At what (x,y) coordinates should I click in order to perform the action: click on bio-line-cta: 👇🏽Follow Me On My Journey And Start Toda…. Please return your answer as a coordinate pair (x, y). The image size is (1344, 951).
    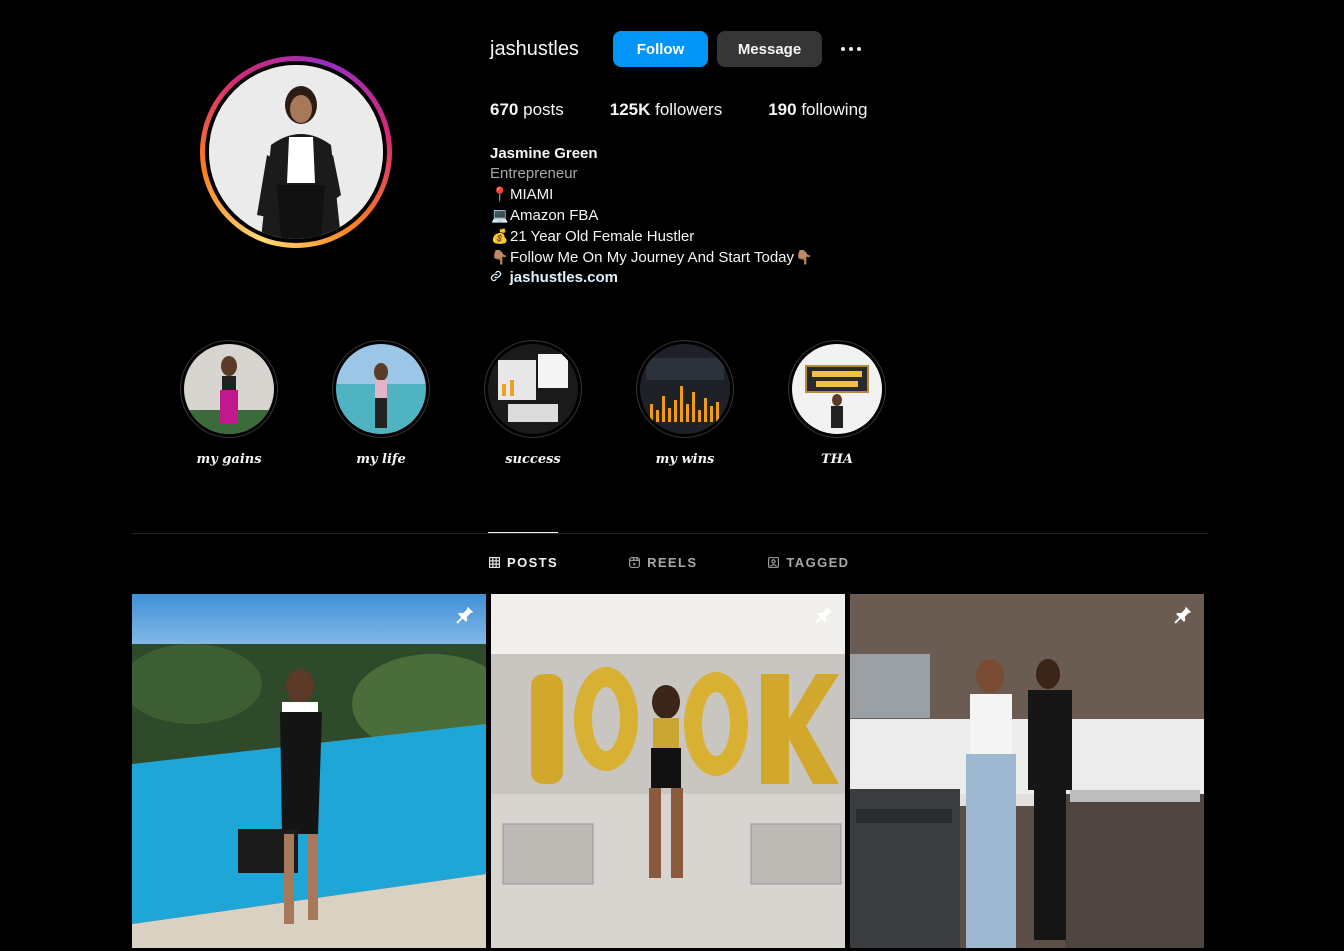
    Looking at the image, I should click on (652, 257).